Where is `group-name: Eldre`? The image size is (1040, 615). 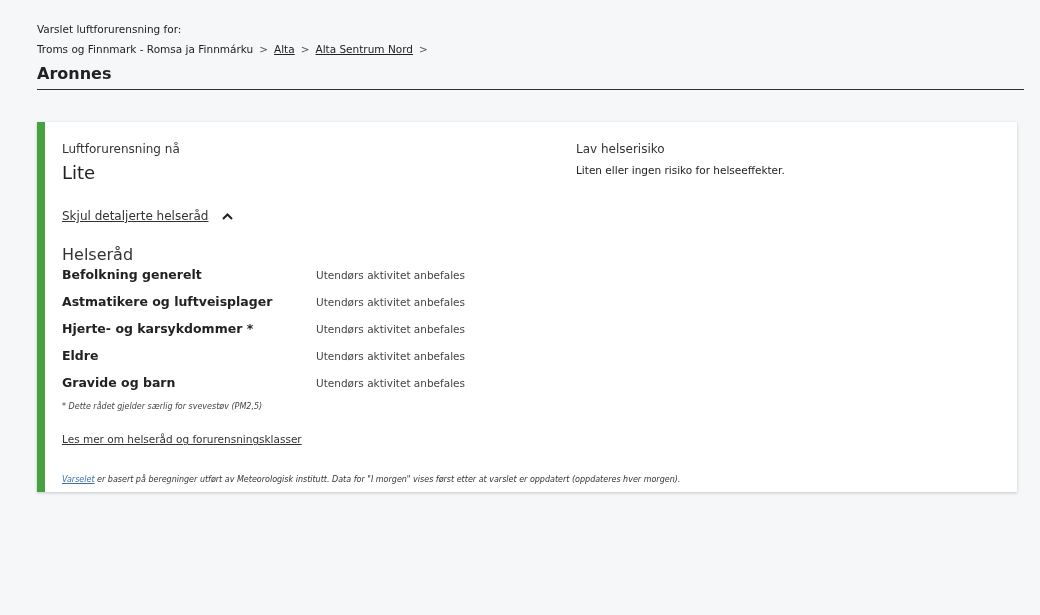
group-name: Eldre is located at coordinates (81, 355).